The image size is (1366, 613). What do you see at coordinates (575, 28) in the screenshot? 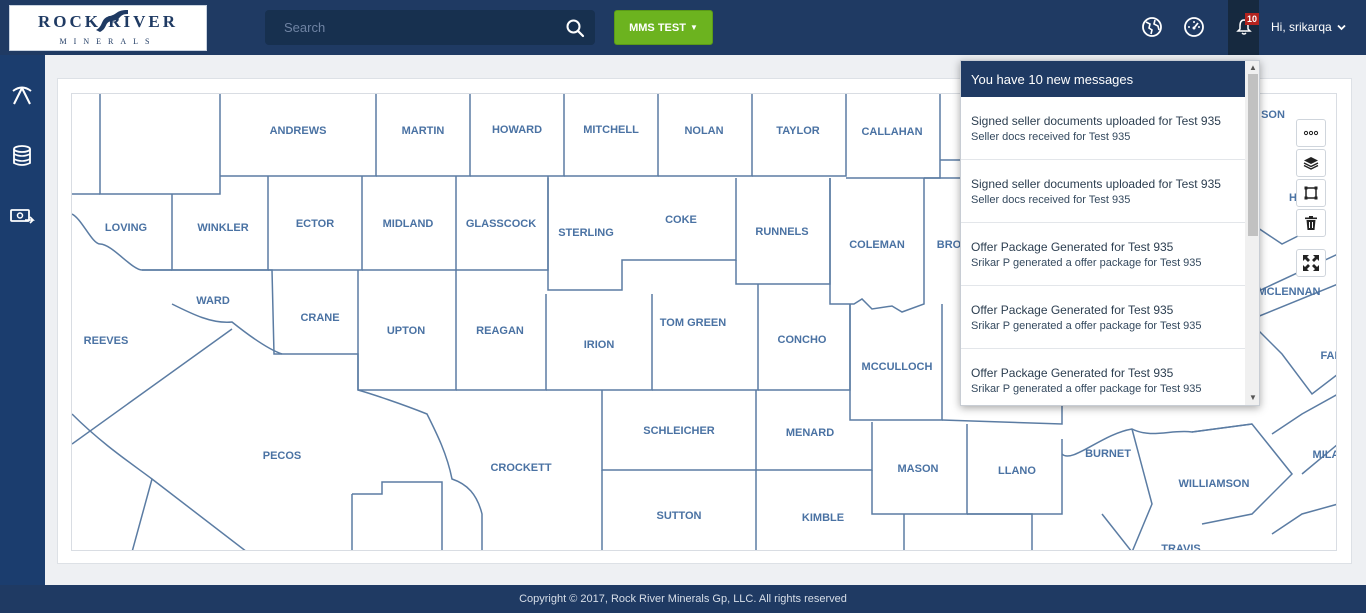
I see `search-icon` at bounding box center [575, 28].